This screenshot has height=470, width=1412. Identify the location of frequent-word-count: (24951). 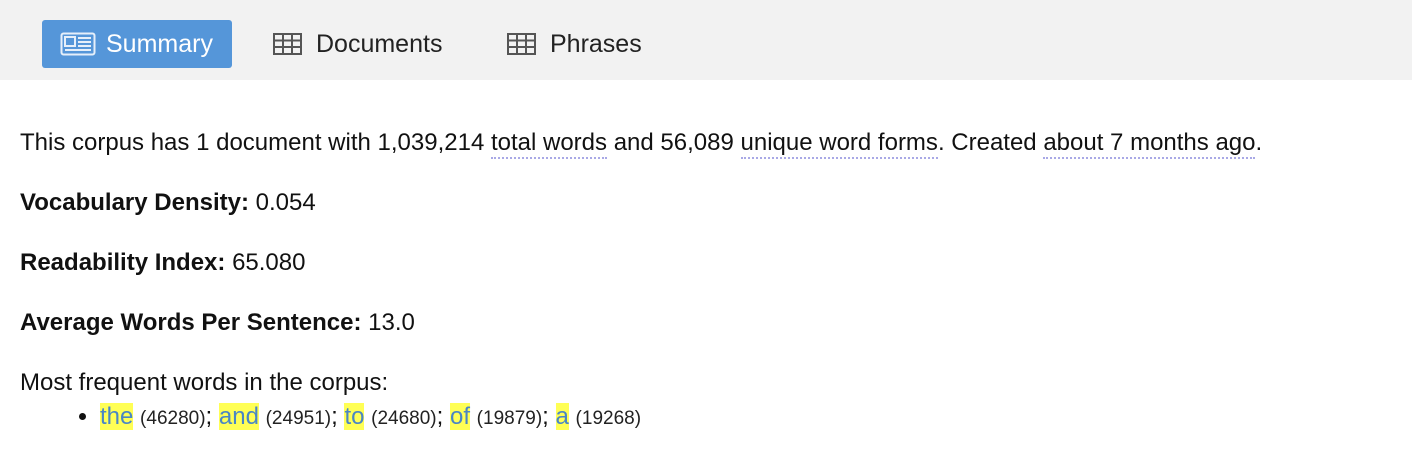
(298, 418).